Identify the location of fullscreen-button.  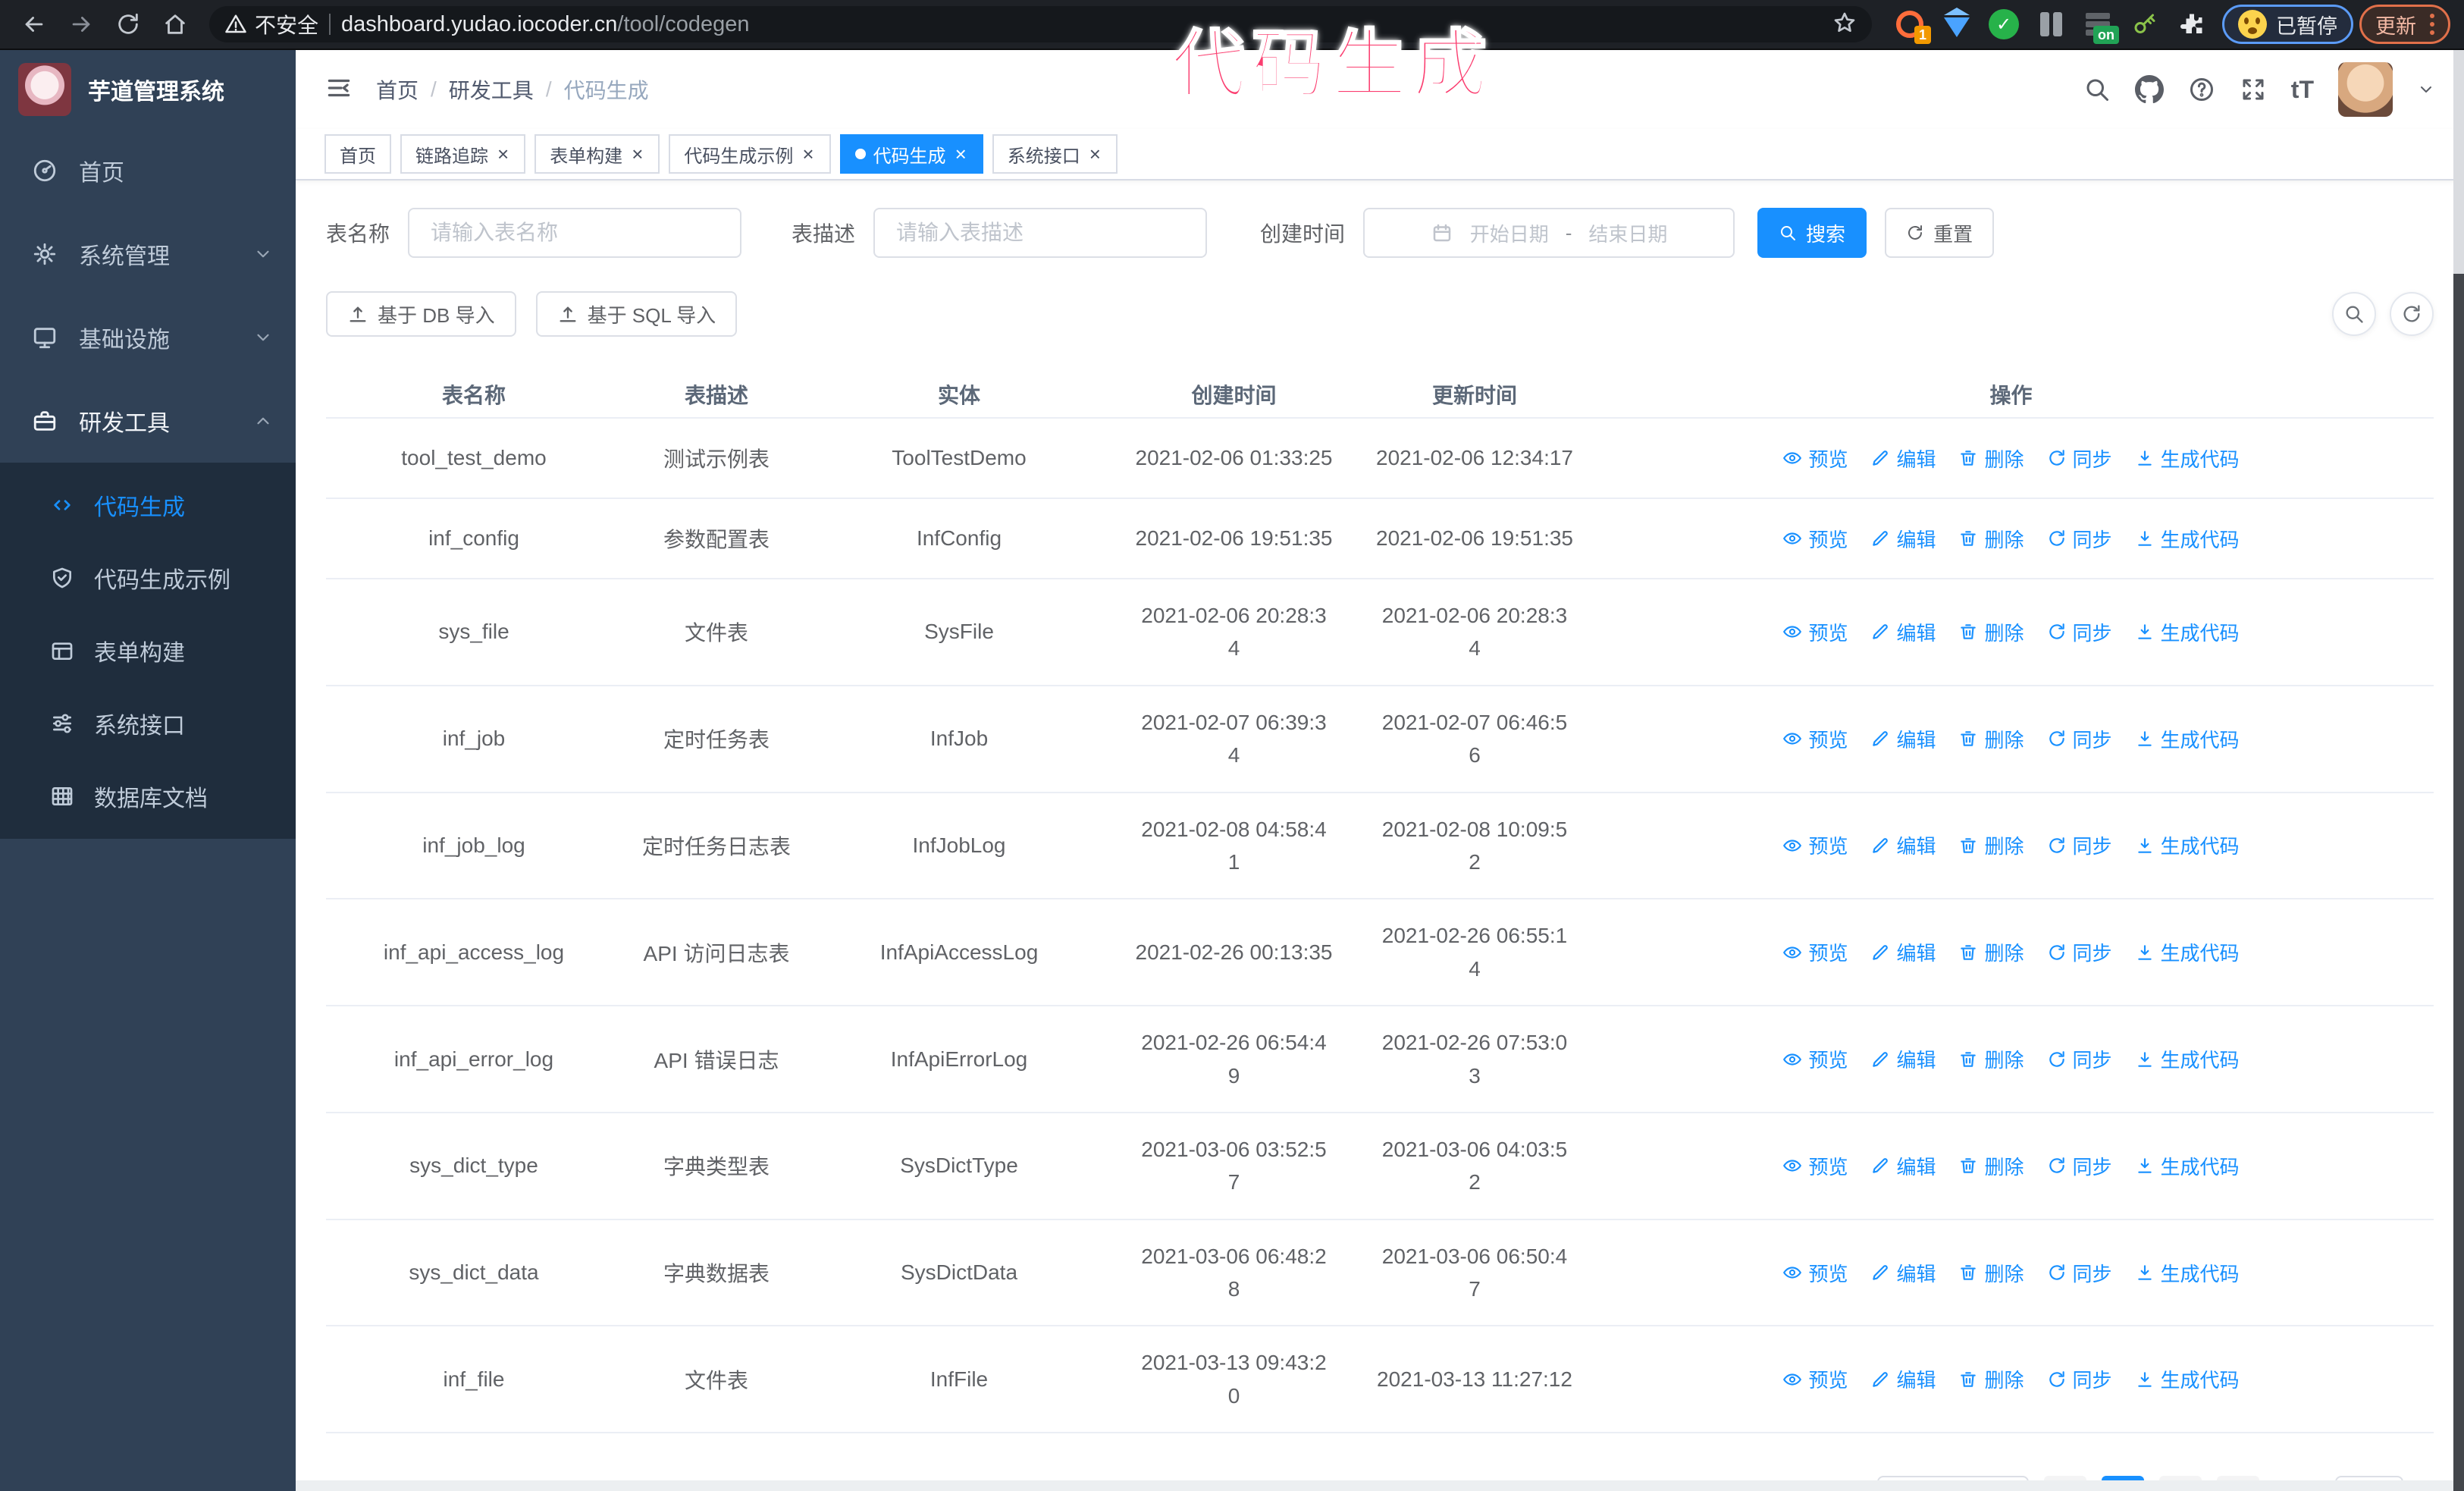
(2253, 89).